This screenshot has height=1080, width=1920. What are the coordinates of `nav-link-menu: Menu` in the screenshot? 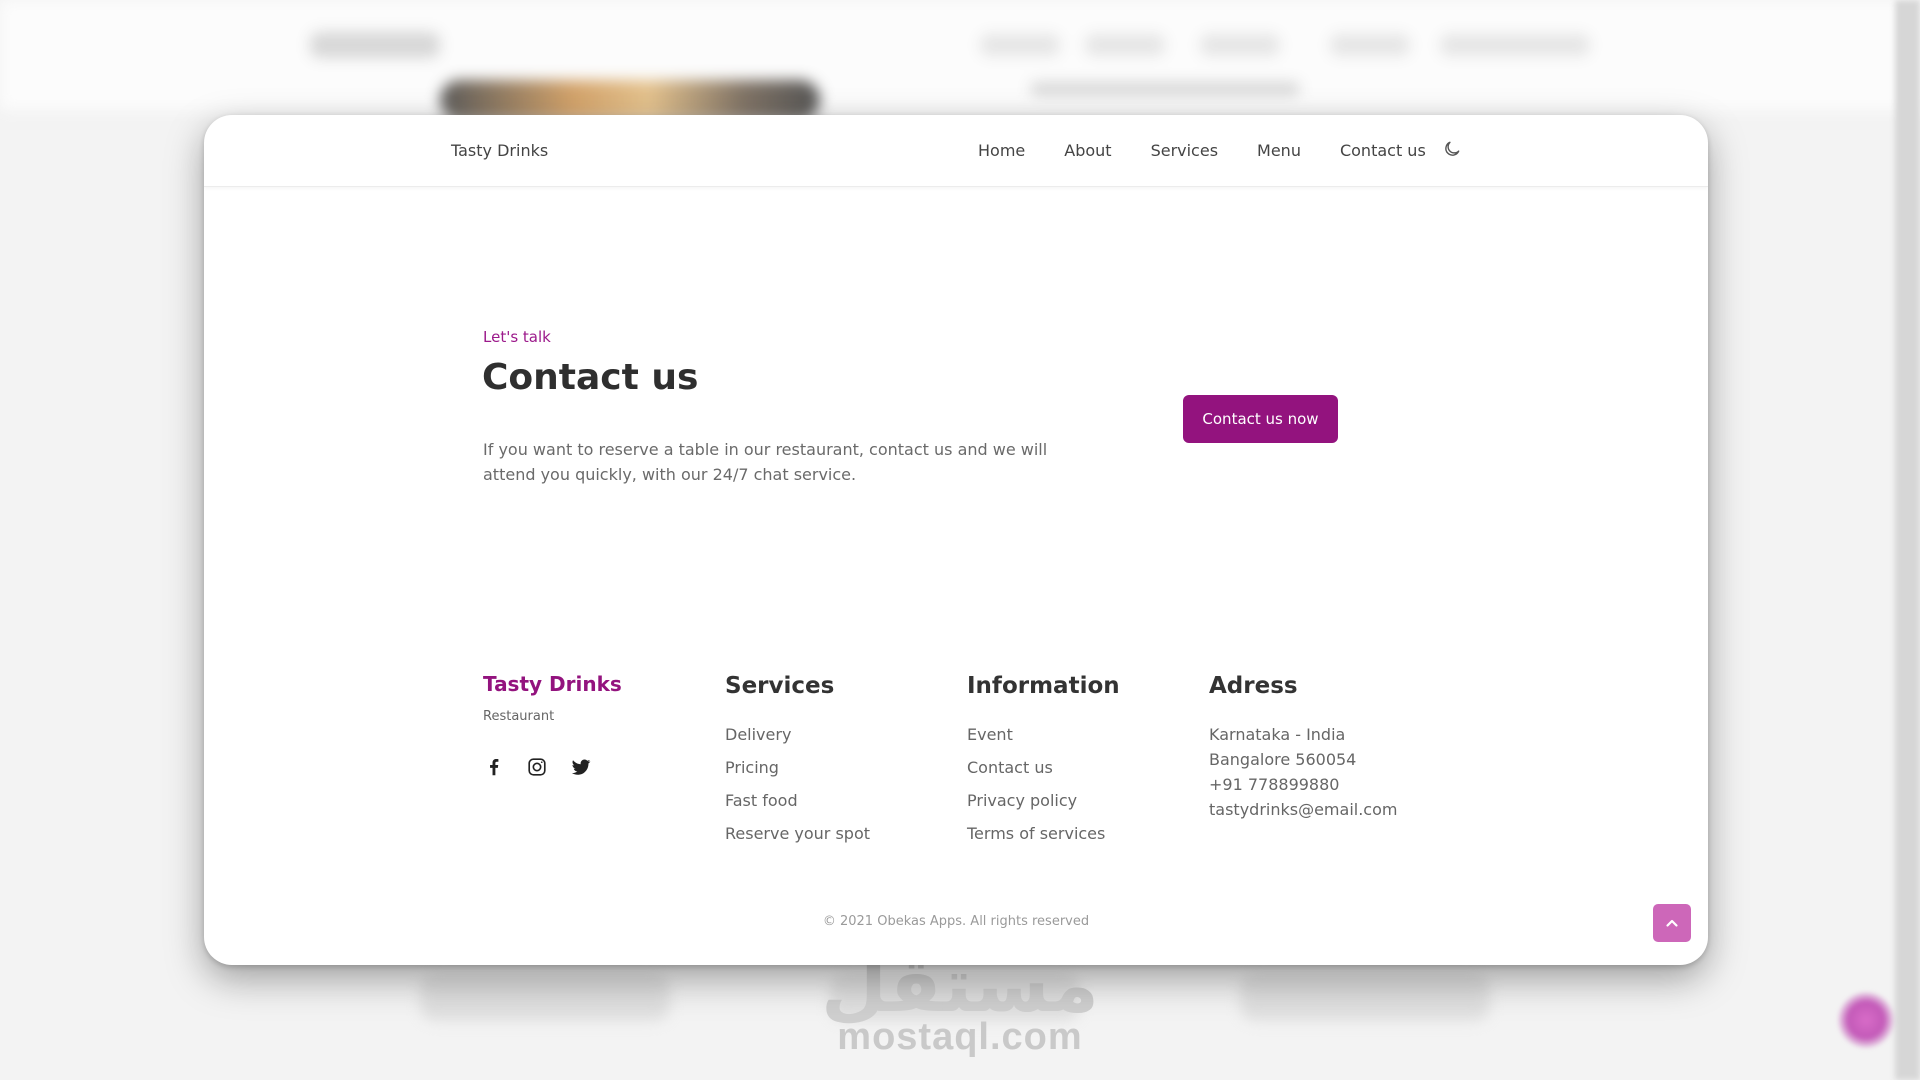 It's located at (1279, 150).